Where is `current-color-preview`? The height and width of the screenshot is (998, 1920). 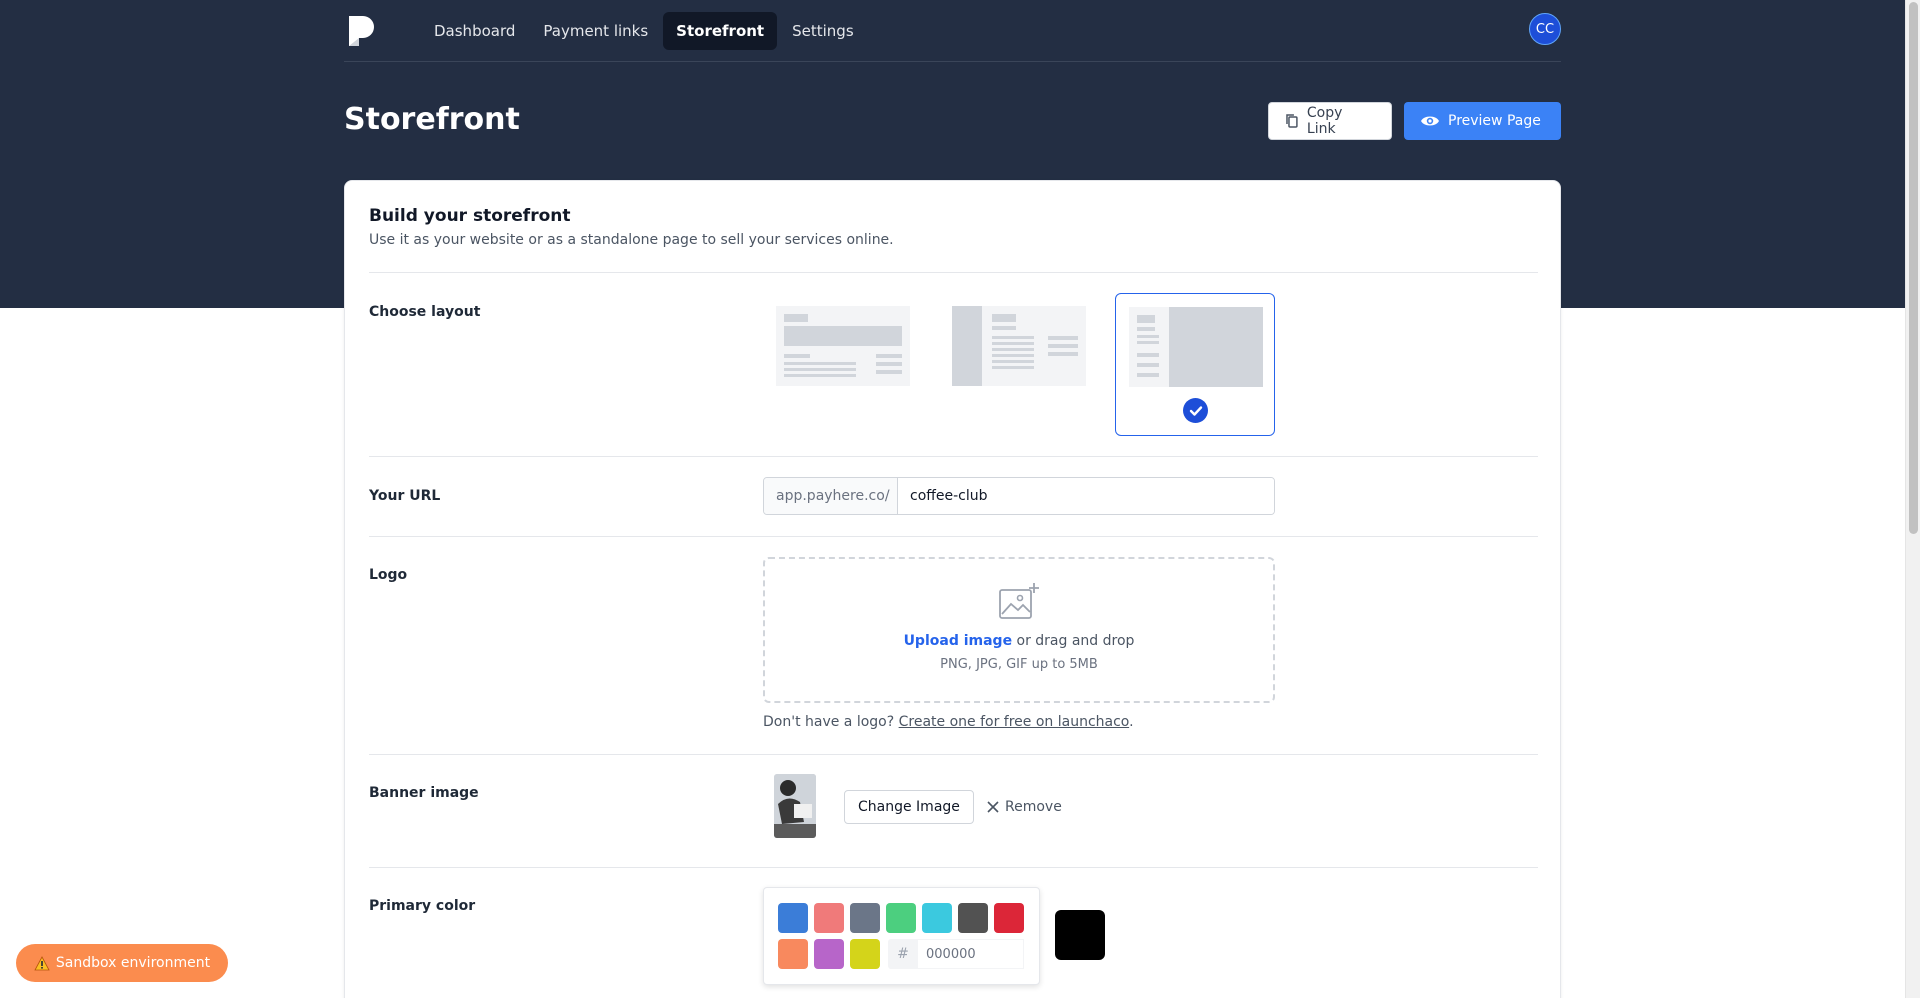 current-color-preview is located at coordinates (1080, 935).